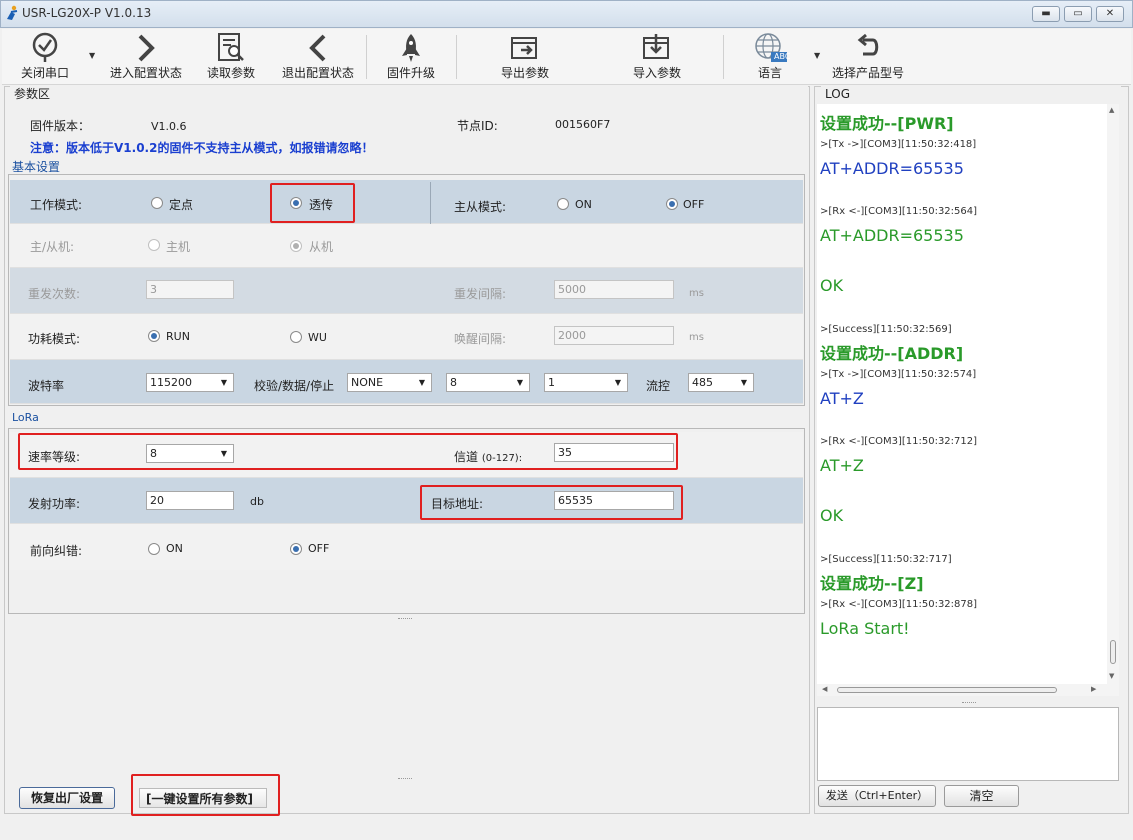 The image size is (1133, 840). What do you see at coordinates (898, 374) in the screenshot?
I see `log-entry: >[Tx ->][COM3][11:50:32:574]` at bounding box center [898, 374].